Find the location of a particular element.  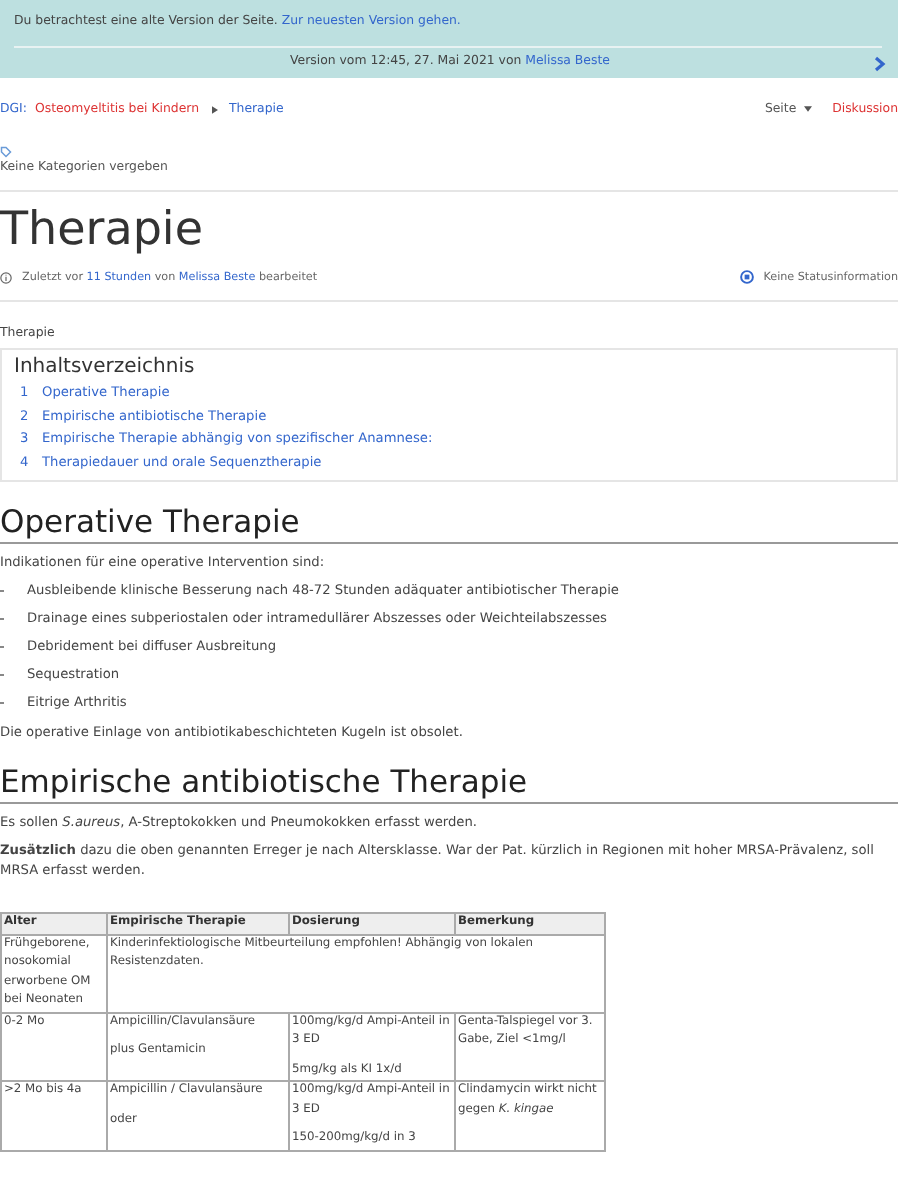

section-heading: Operative Therapie is located at coordinates (449, 524).